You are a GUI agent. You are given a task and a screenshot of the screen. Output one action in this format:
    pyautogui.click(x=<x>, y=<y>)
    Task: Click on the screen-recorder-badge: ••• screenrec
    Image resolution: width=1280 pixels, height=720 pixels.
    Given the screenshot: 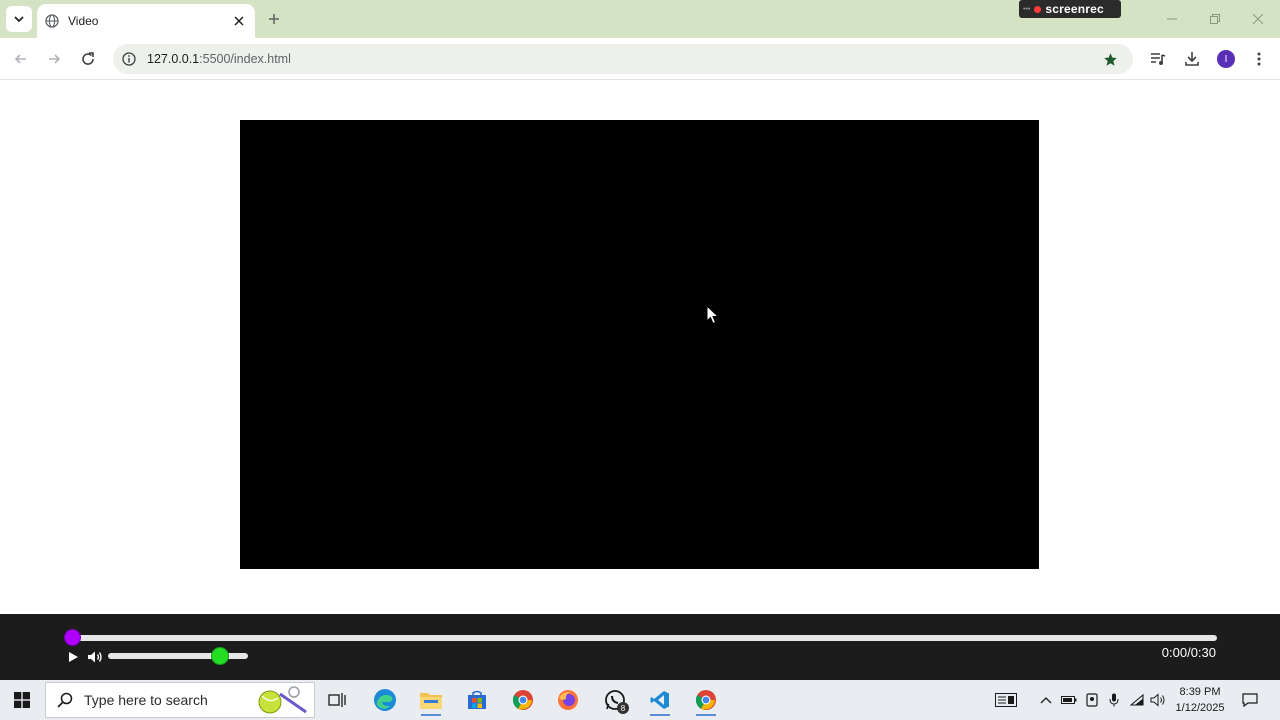 What is the action you would take?
    pyautogui.click(x=1070, y=9)
    